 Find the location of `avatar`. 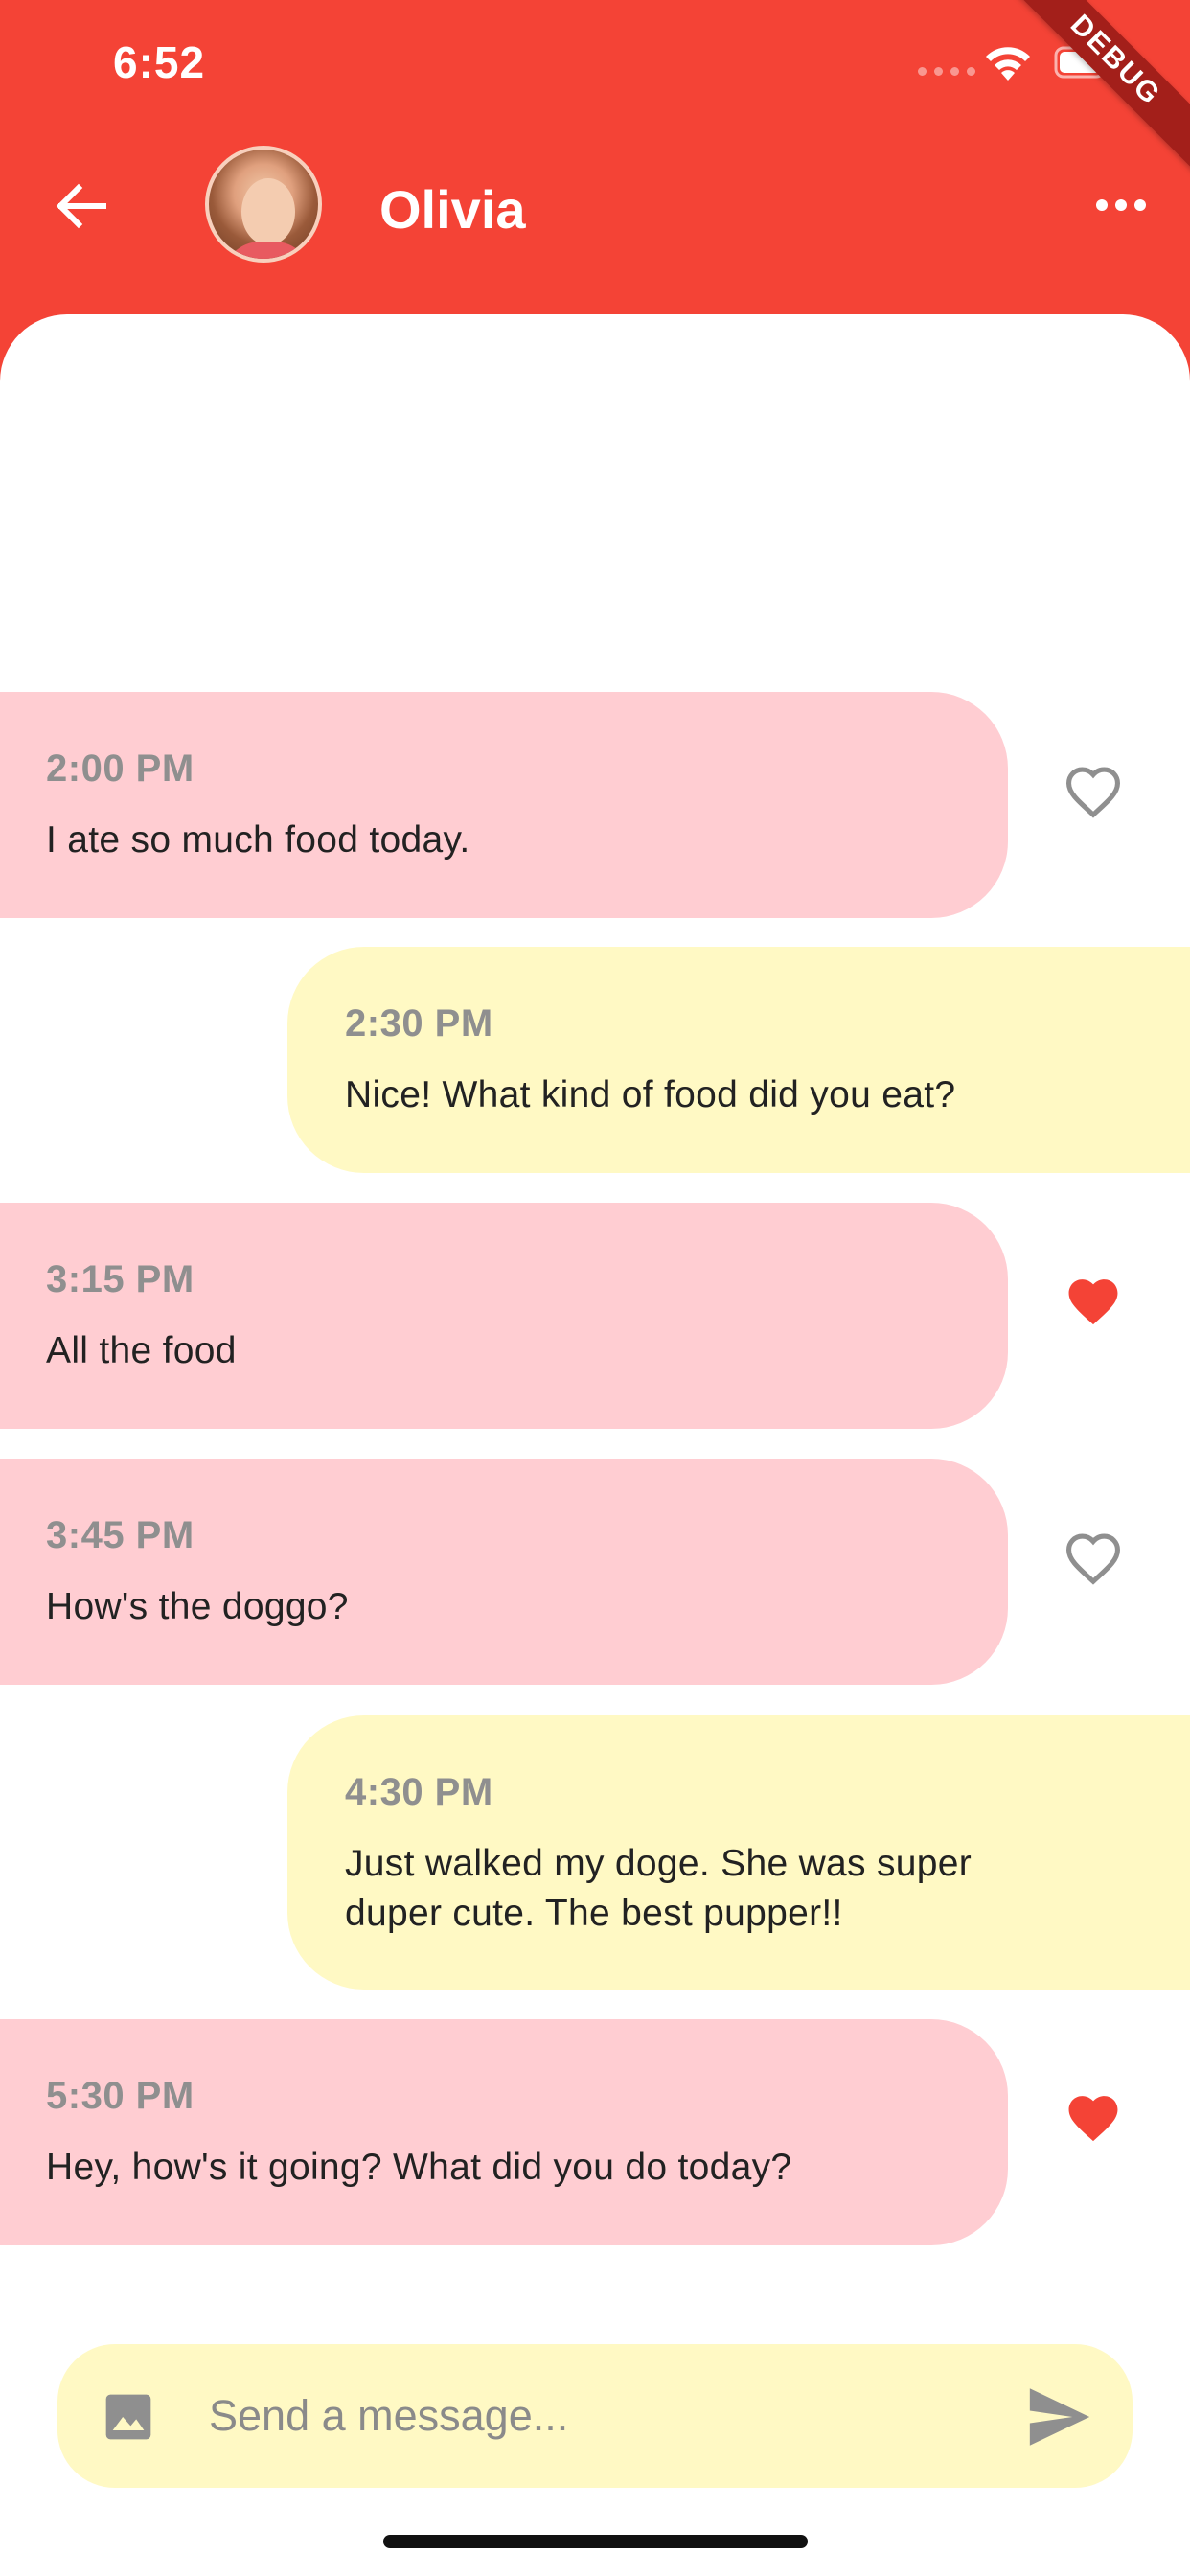

avatar is located at coordinates (264, 204).